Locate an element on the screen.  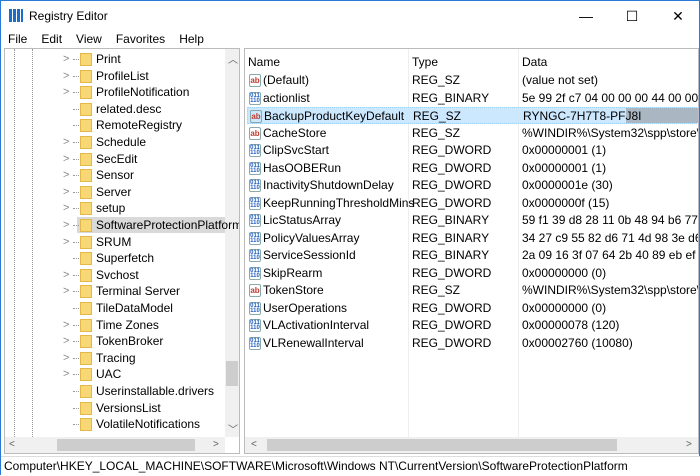
folder-icon is located at coordinates (86, 225).